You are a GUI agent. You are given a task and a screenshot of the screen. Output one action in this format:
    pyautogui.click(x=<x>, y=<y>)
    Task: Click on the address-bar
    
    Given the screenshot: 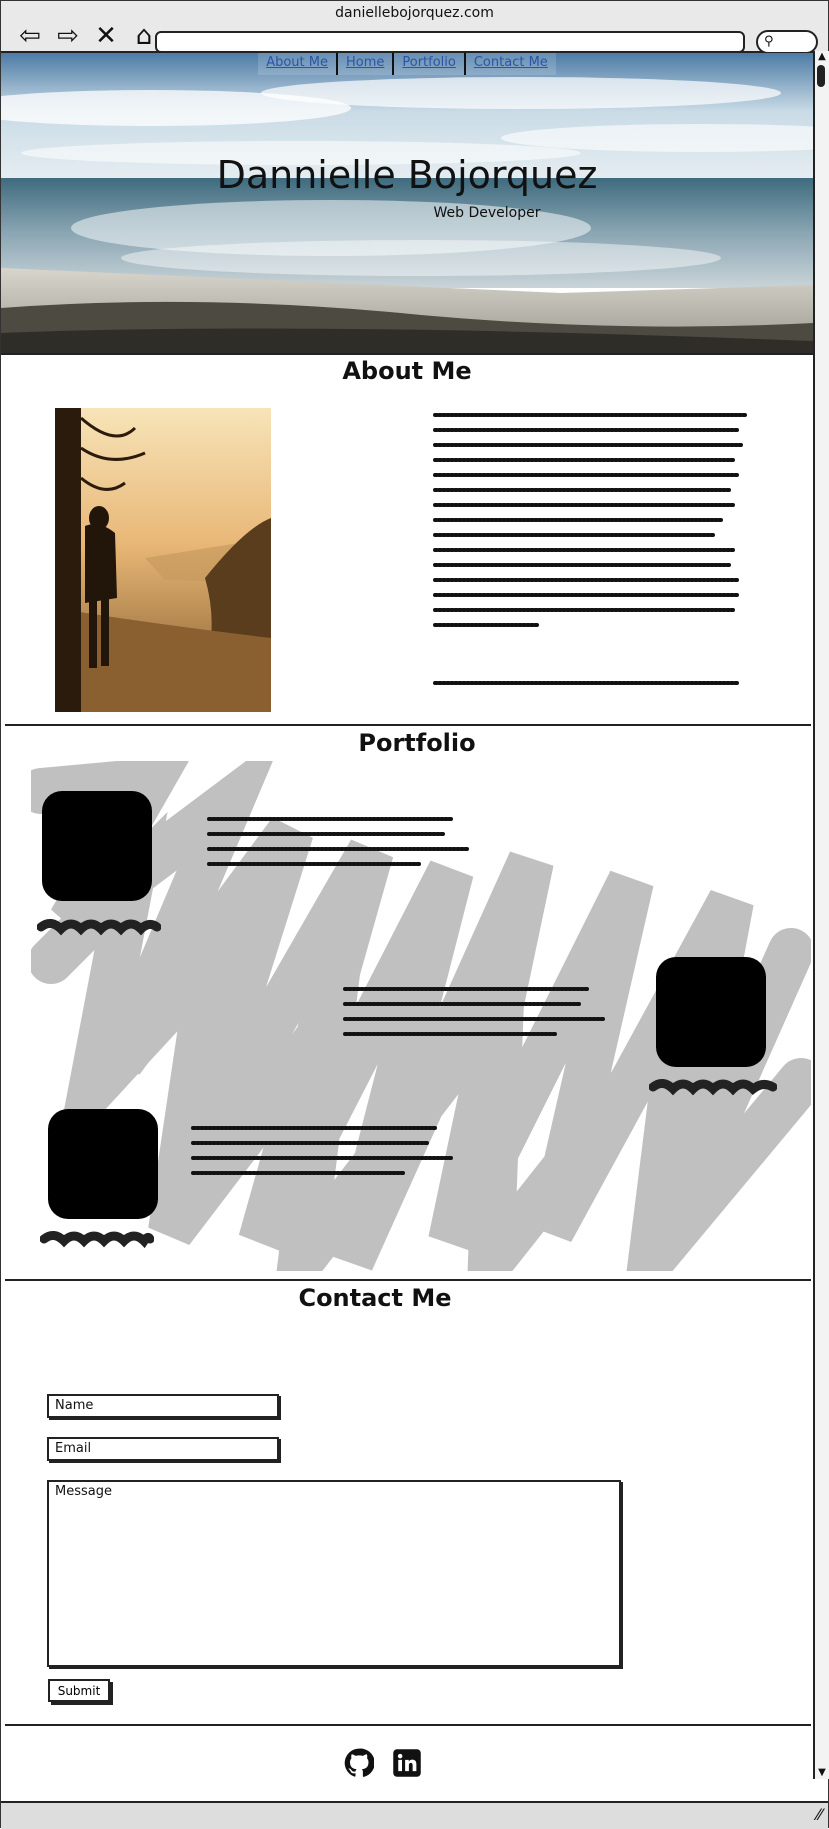 What is the action you would take?
    pyautogui.click(x=450, y=42)
    